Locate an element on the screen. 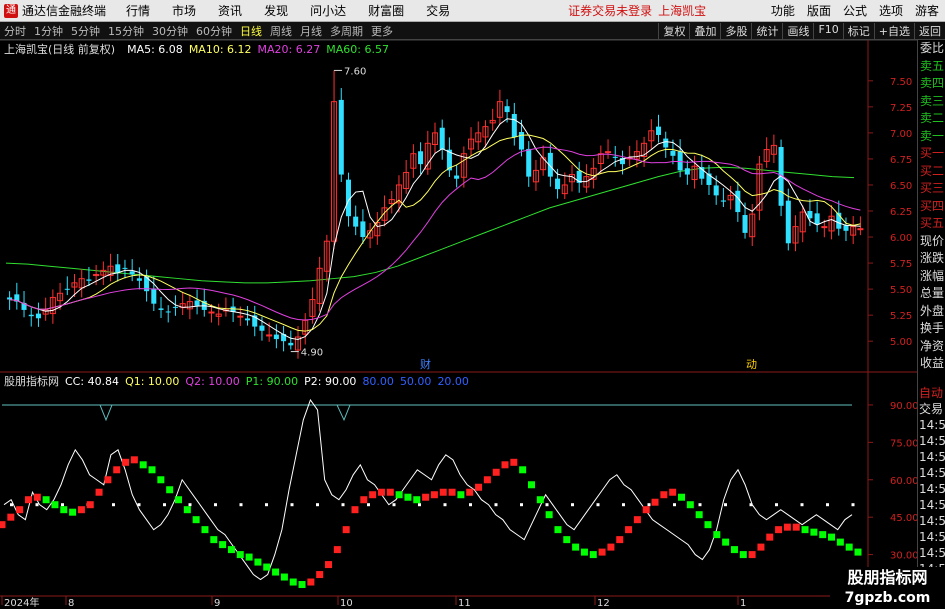  price-tick-label: 6.50 is located at coordinates (901, 186).